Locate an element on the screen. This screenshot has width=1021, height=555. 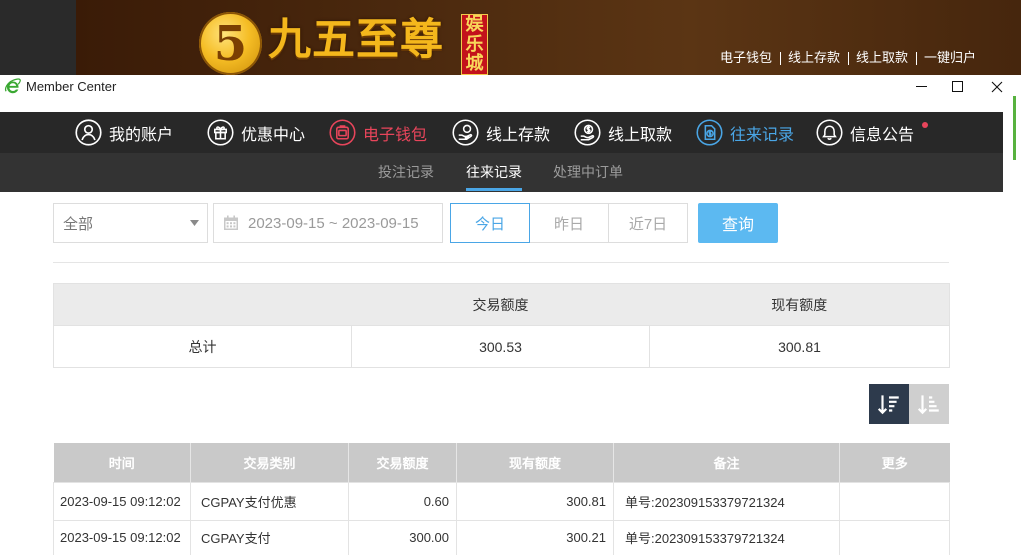
summary-row: 总计 300.53 300.81 is located at coordinates (501, 346).